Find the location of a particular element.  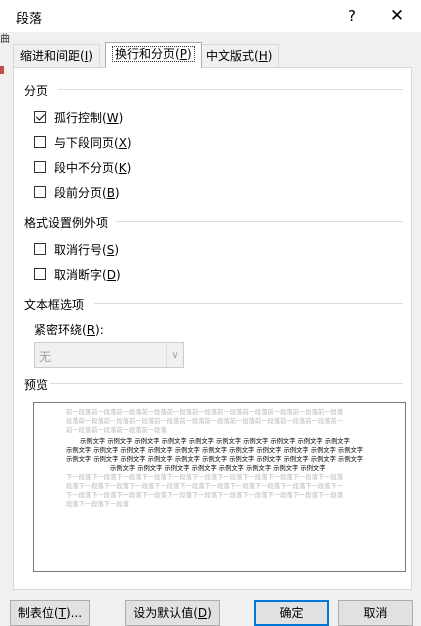

keep-lines-together-checkbox: 段中不分页(K) is located at coordinates (82, 167).